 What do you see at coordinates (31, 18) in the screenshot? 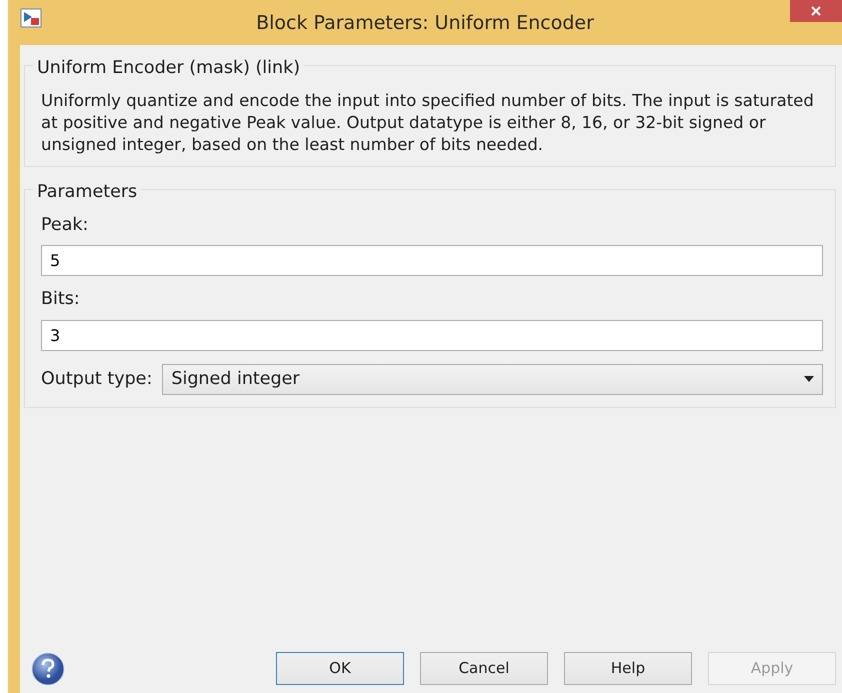
I see `block-icon` at bounding box center [31, 18].